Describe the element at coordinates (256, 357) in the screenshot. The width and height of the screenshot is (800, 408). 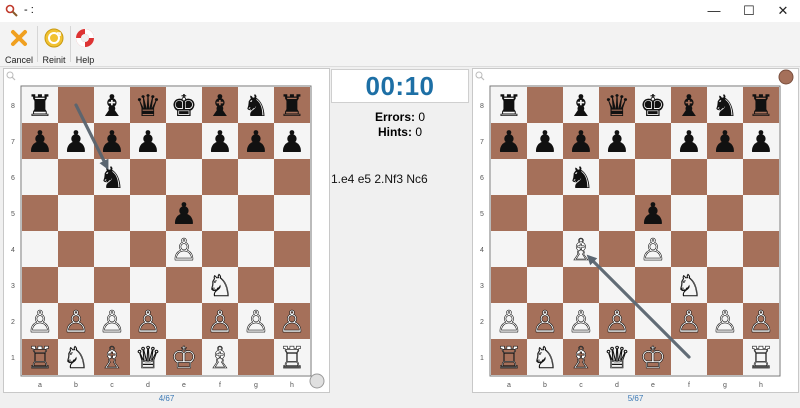
I see `board-square-g1` at that location.